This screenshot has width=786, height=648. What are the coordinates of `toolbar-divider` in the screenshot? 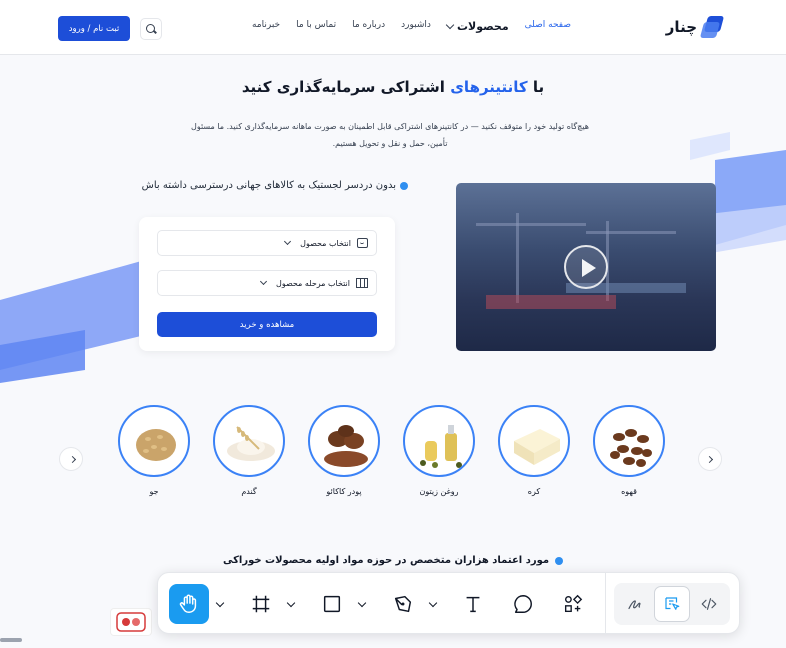 It's located at (605, 604).